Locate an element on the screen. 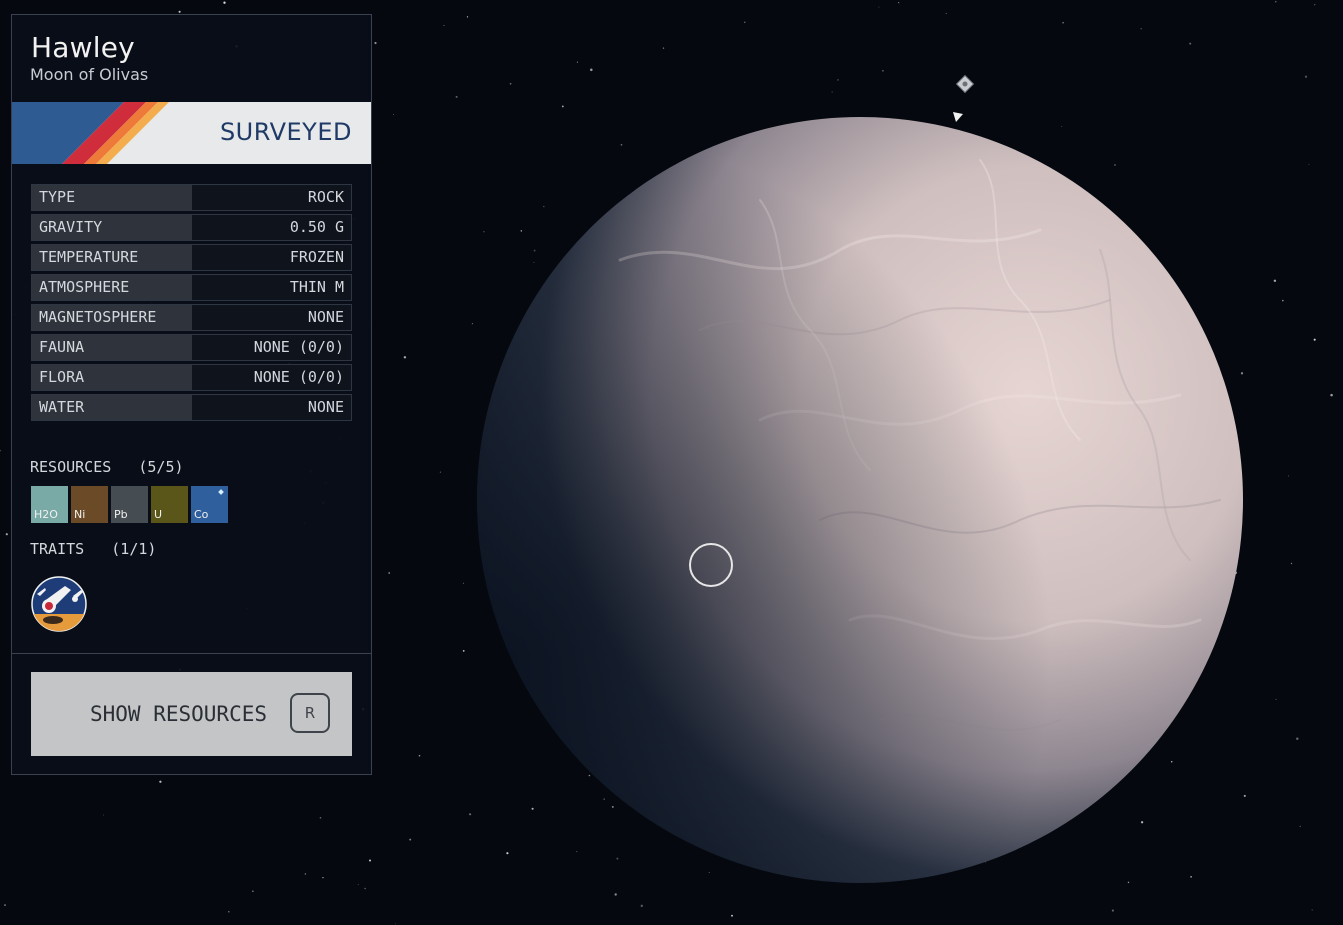 Image resolution: width=1343 pixels, height=925 pixels. resource-list: H2O Ni Pb U Co is located at coordinates (129, 504).